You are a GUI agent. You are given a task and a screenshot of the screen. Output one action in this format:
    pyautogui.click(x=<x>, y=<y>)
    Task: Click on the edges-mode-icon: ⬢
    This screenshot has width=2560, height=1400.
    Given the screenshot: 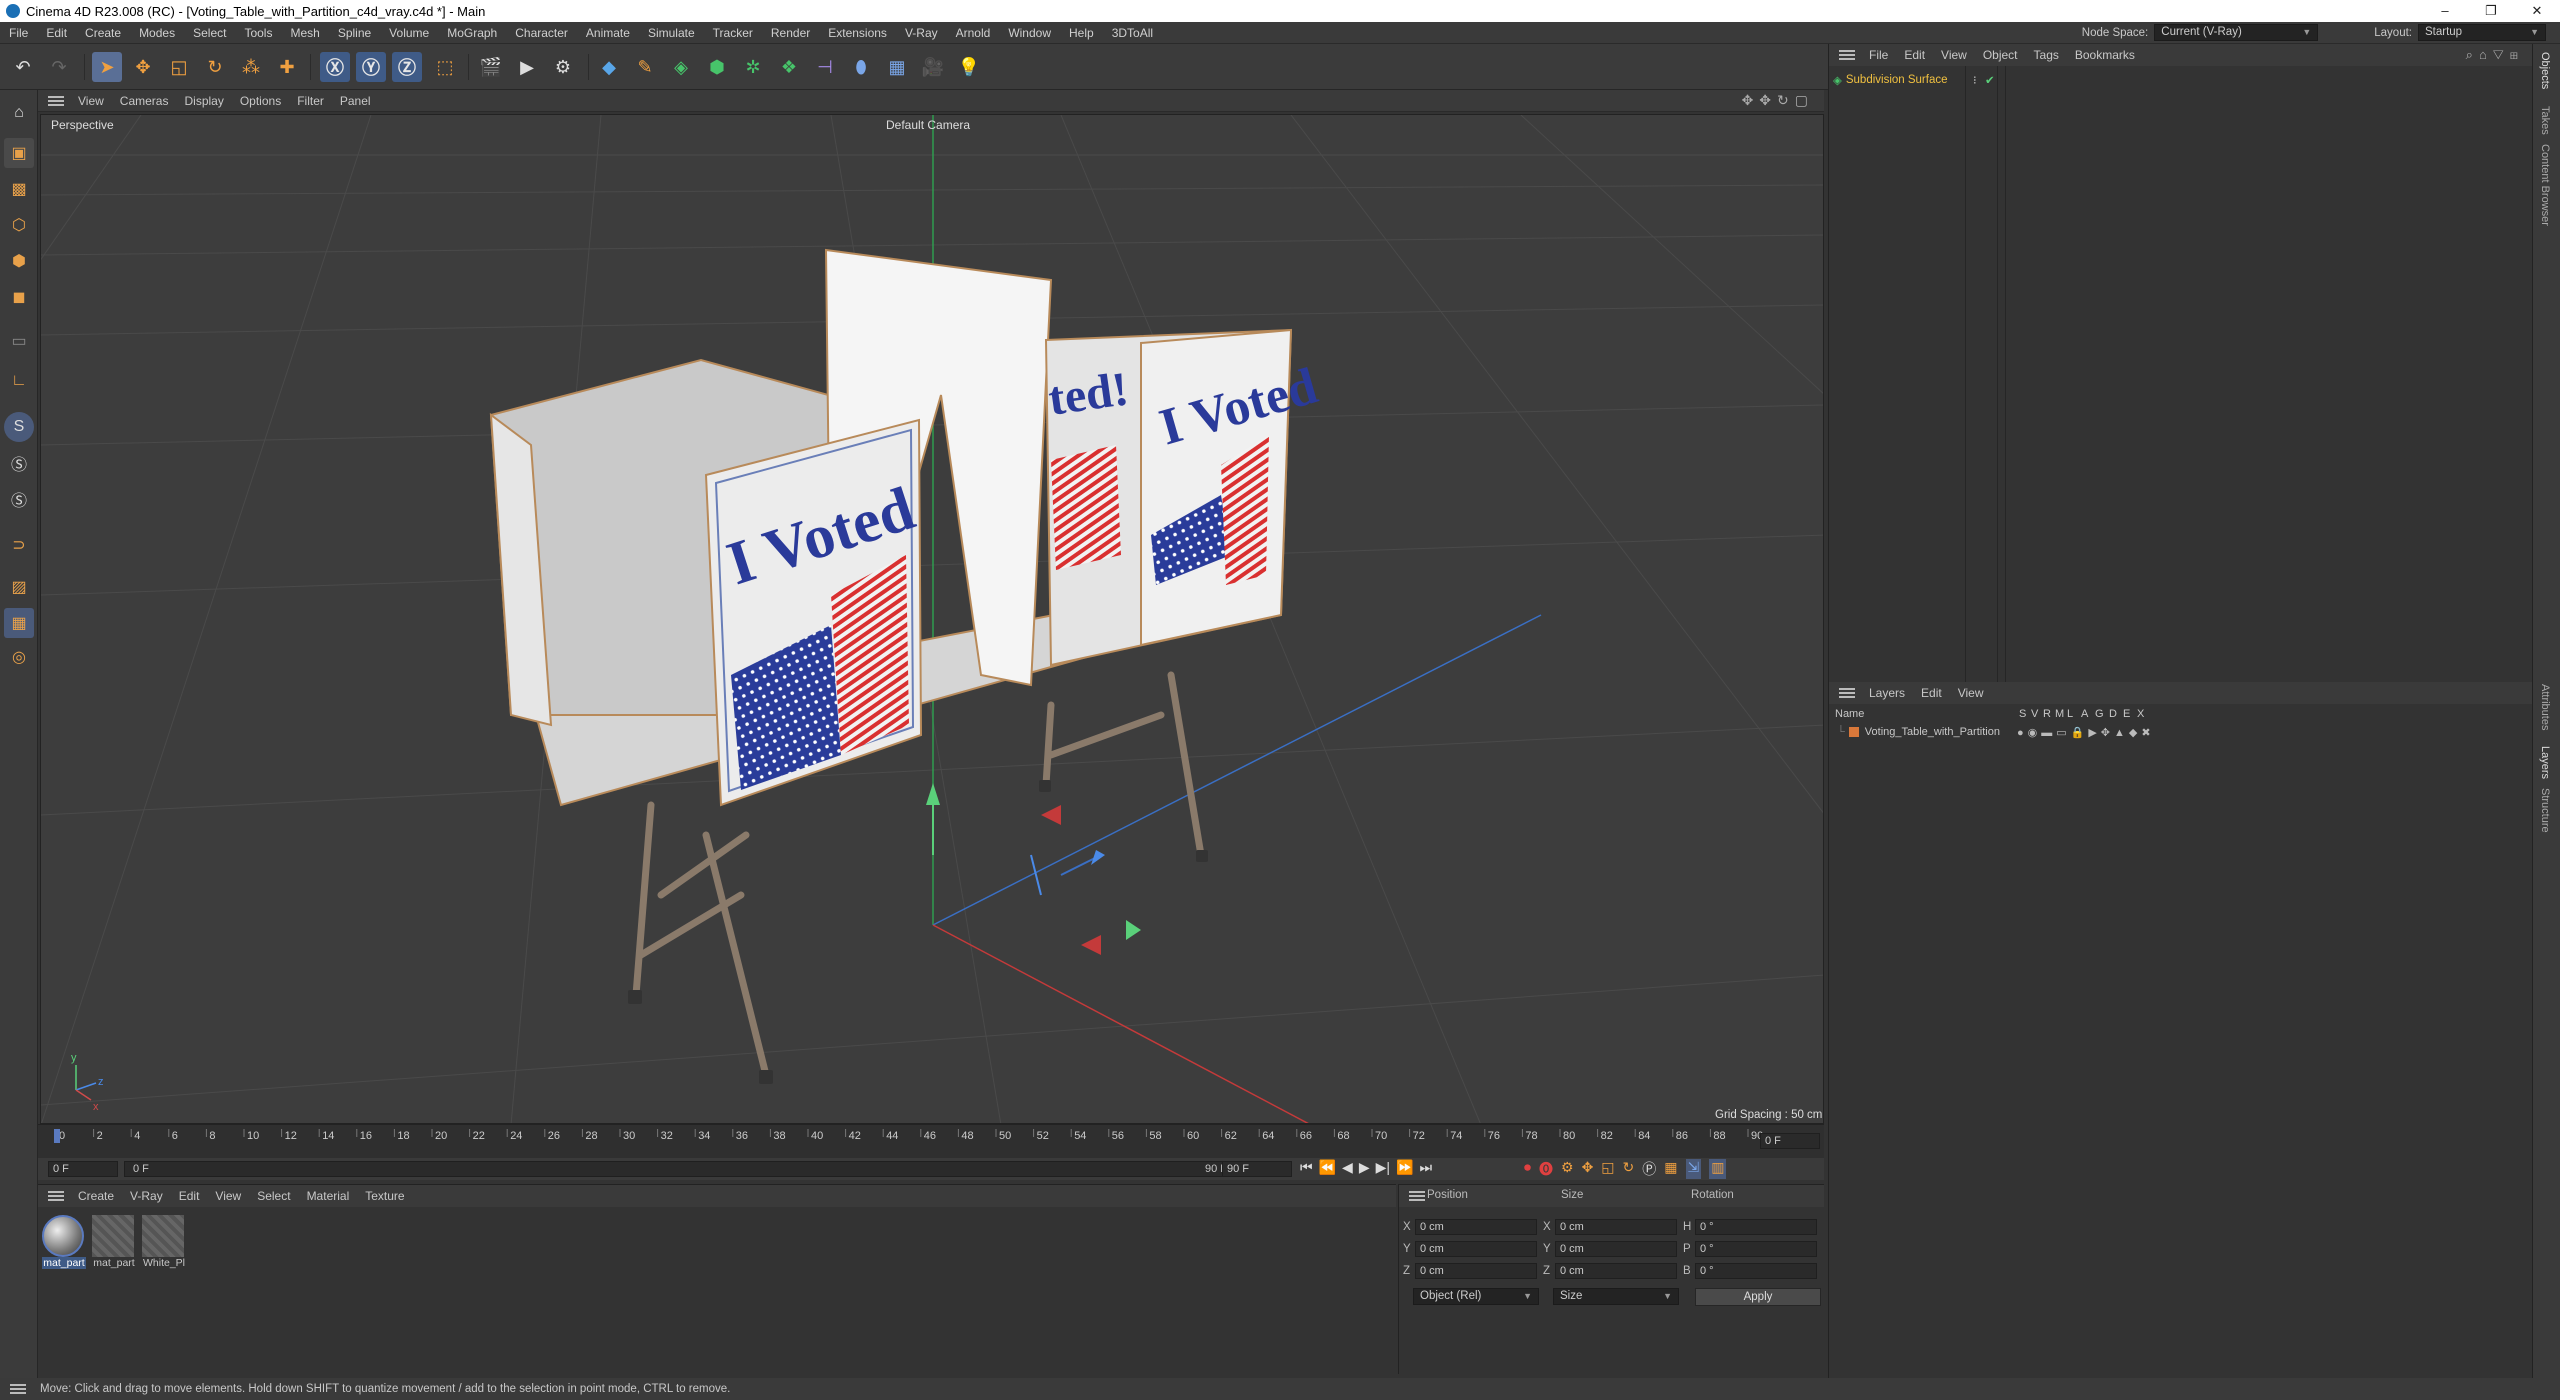 What is the action you would take?
    pyautogui.click(x=19, y=261)
    